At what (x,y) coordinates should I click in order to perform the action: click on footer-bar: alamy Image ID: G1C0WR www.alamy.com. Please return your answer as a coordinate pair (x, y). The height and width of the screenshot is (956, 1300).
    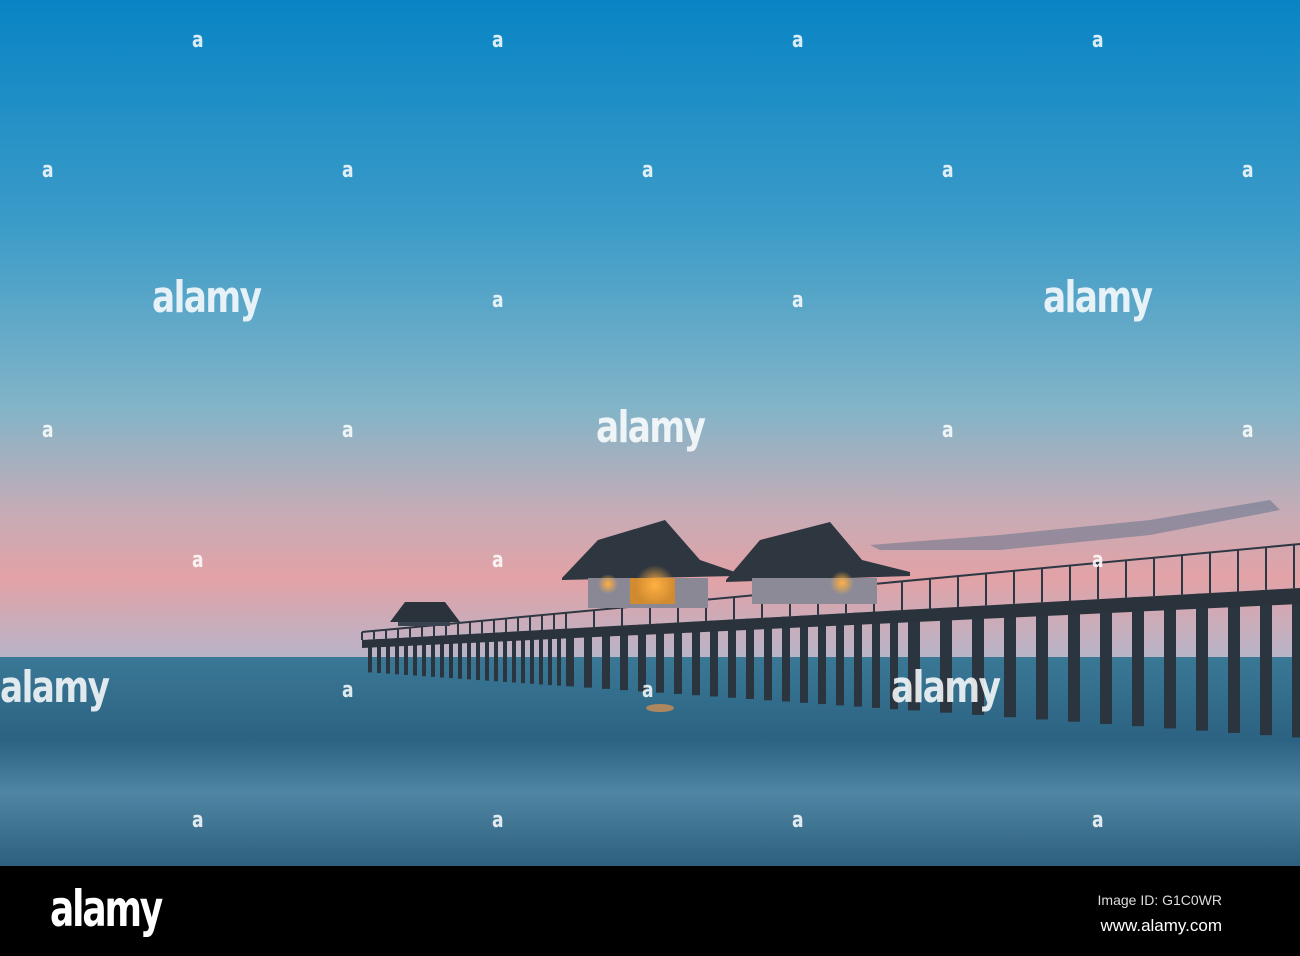
    Looking at the image, I should click on (650, 911).